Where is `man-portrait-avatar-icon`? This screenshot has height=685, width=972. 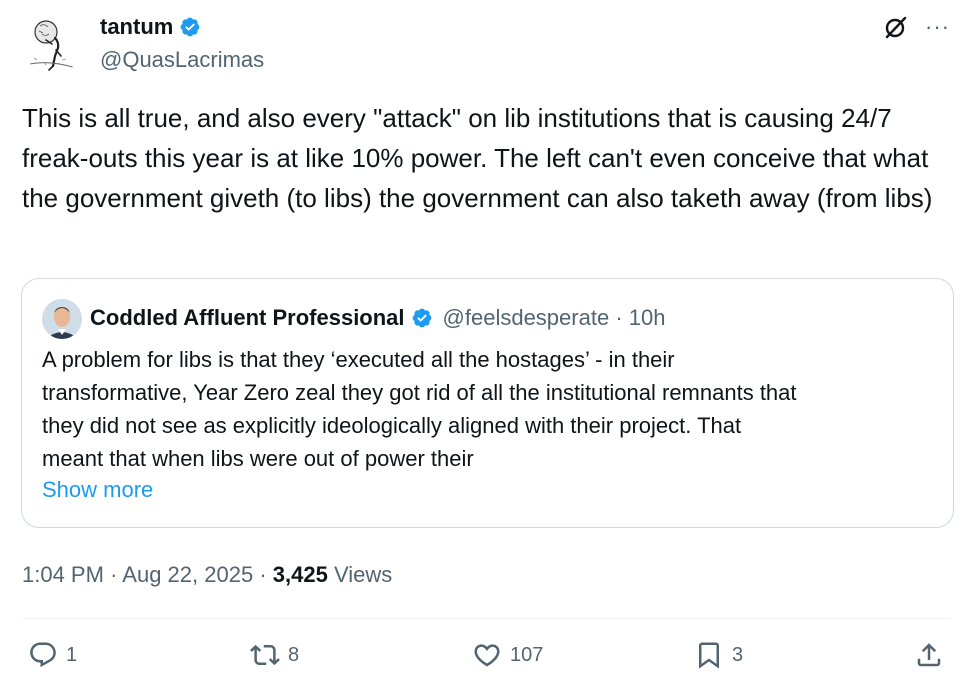 man-portrait-avatar-icon is located at coordinates (62, 319).